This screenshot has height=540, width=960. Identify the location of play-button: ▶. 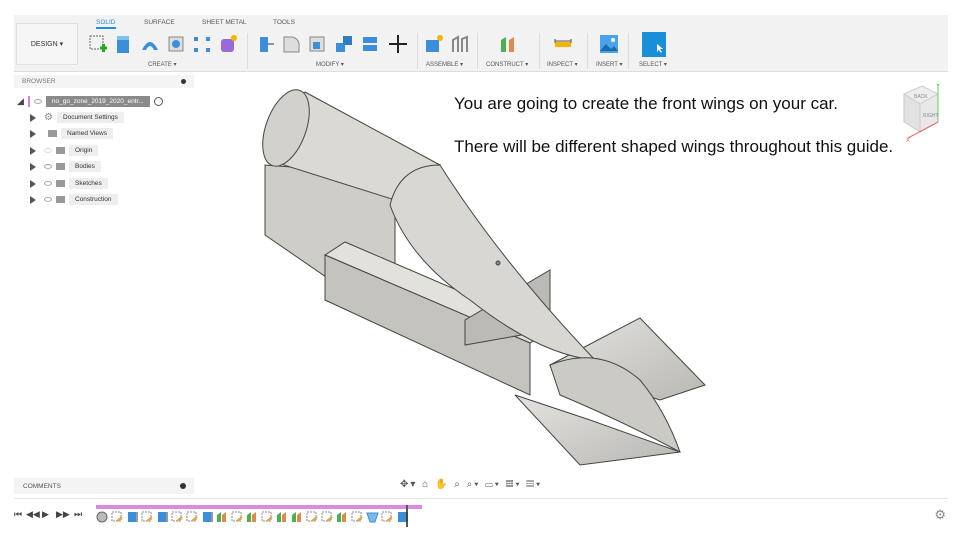
(45, 514).